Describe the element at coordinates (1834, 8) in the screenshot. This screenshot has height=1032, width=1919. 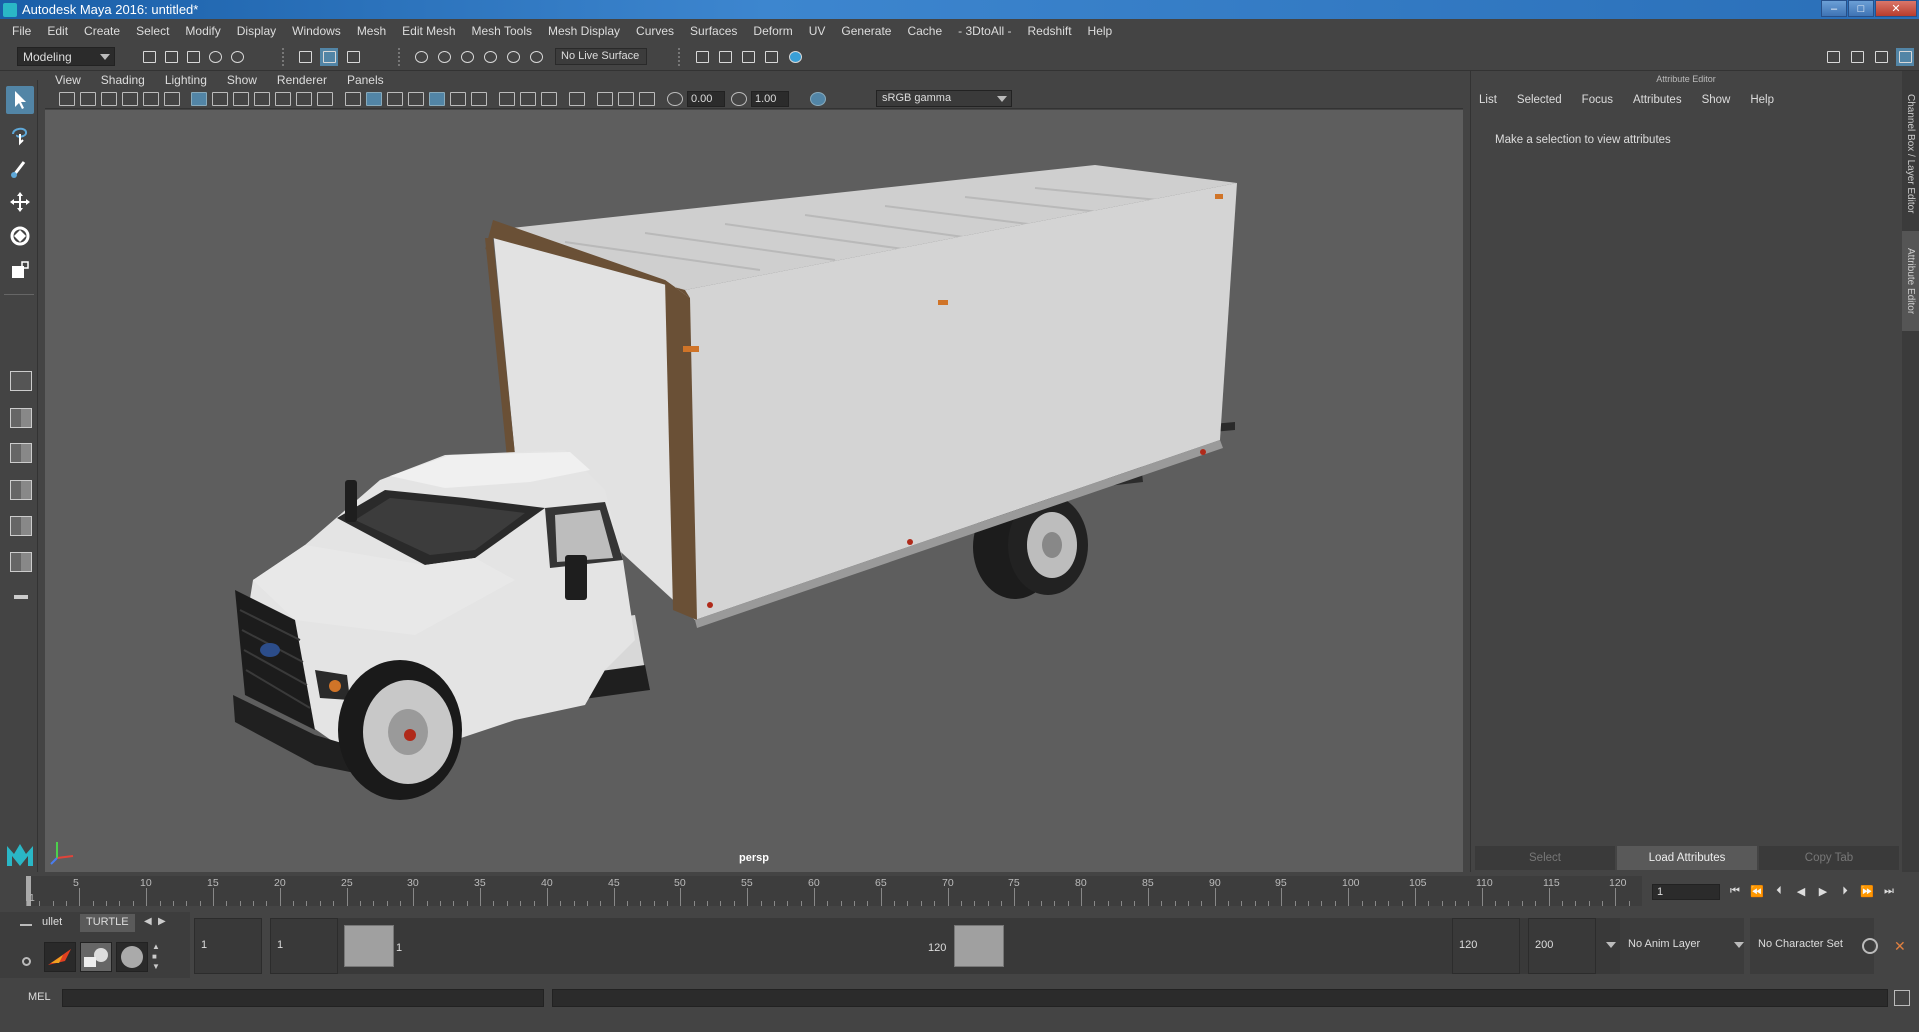
I see `minimize-button: –` at that location.